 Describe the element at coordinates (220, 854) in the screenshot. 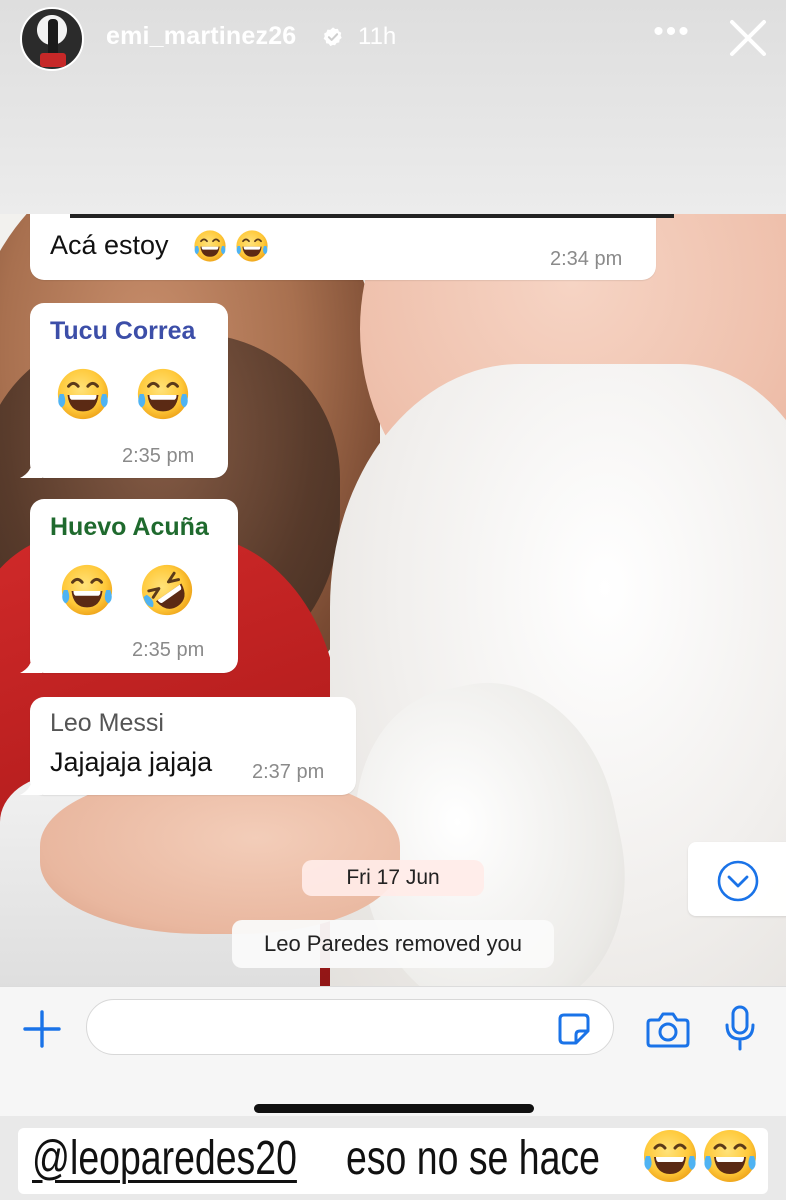

I see `wallpaper-hand` at that location.